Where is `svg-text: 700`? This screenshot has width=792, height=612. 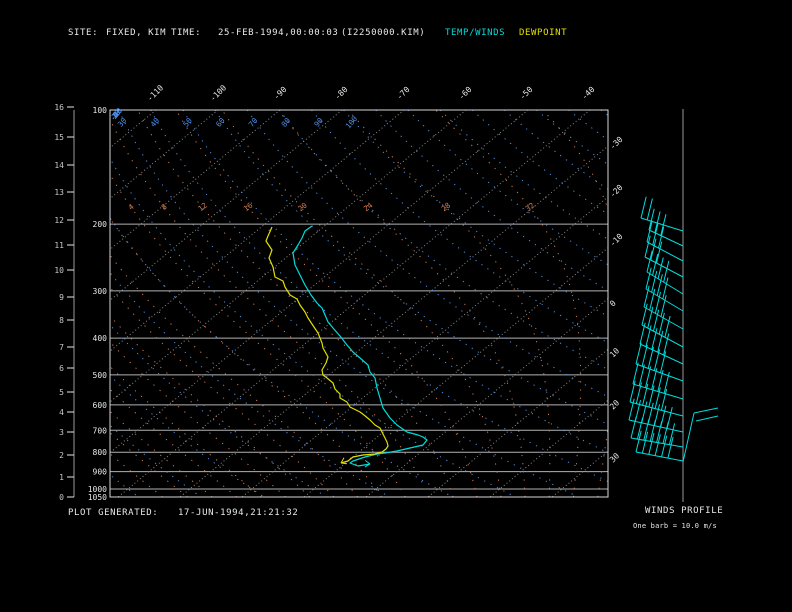
svg-text: 700 is located at coordinates (100, 430).